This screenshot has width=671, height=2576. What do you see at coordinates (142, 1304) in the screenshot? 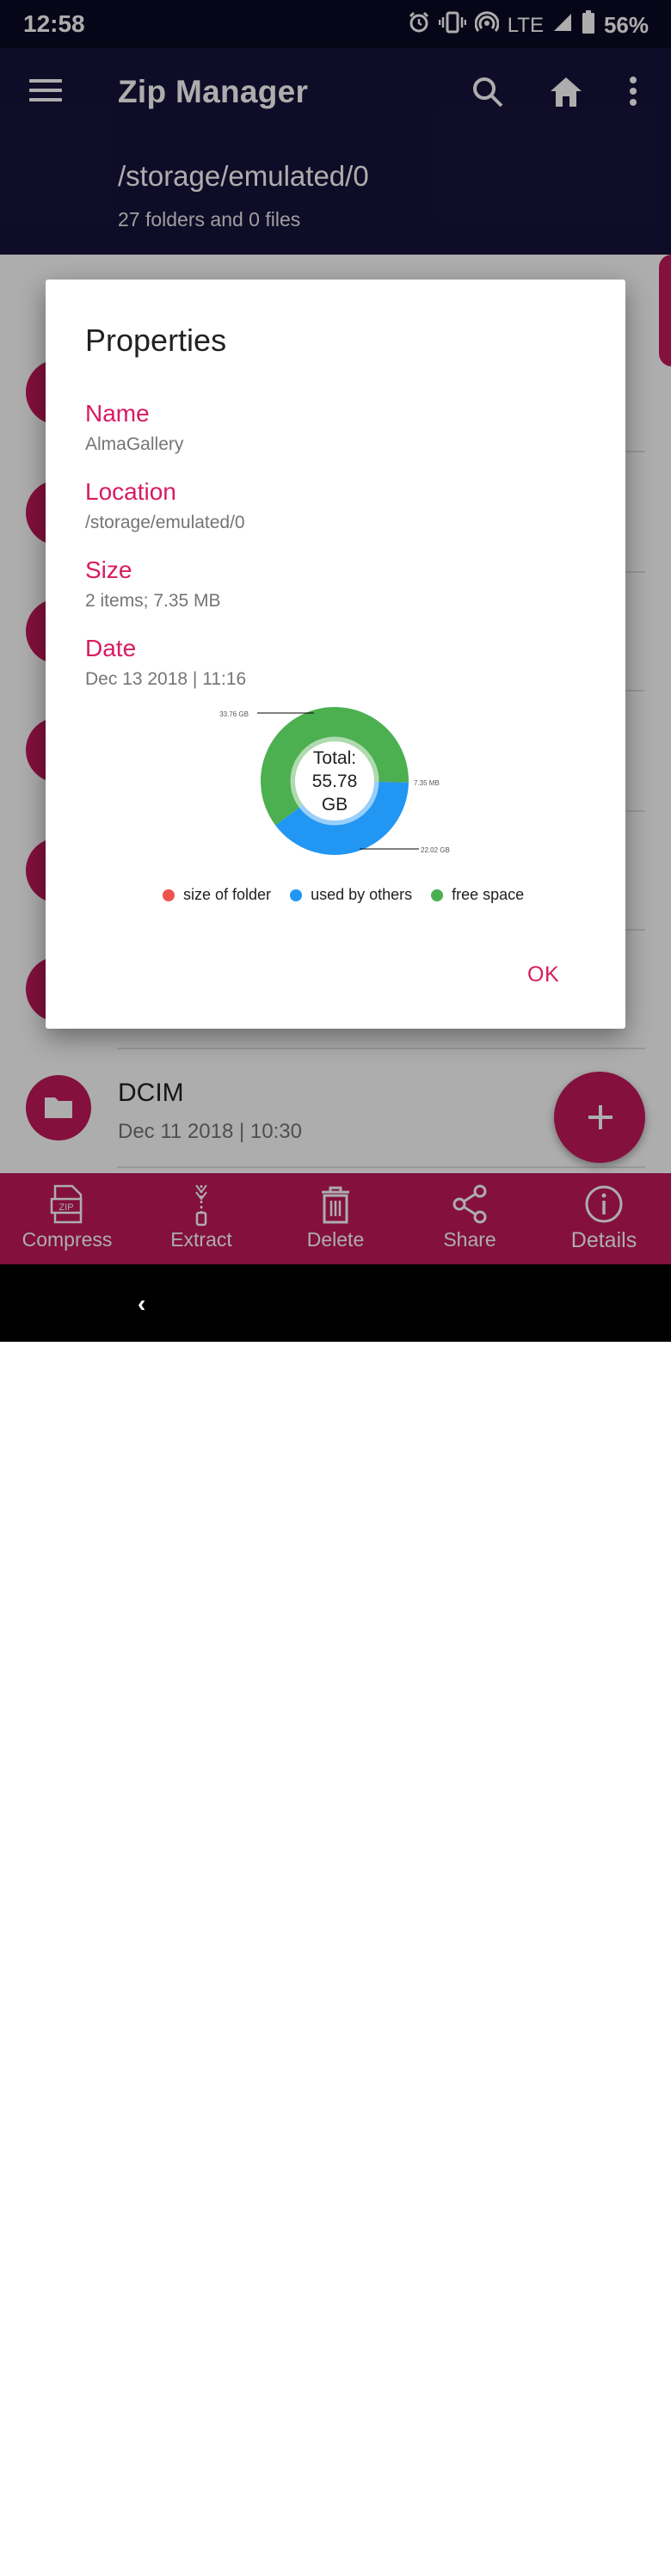
I see `back-icon: ‹` at bounding box center [142, 1304].